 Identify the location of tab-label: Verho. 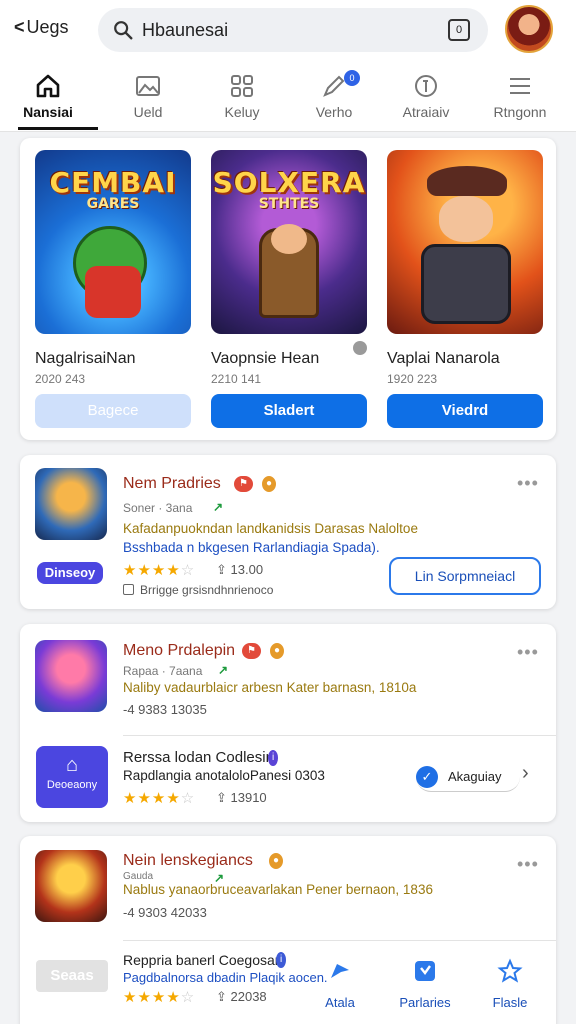
(334, 112).